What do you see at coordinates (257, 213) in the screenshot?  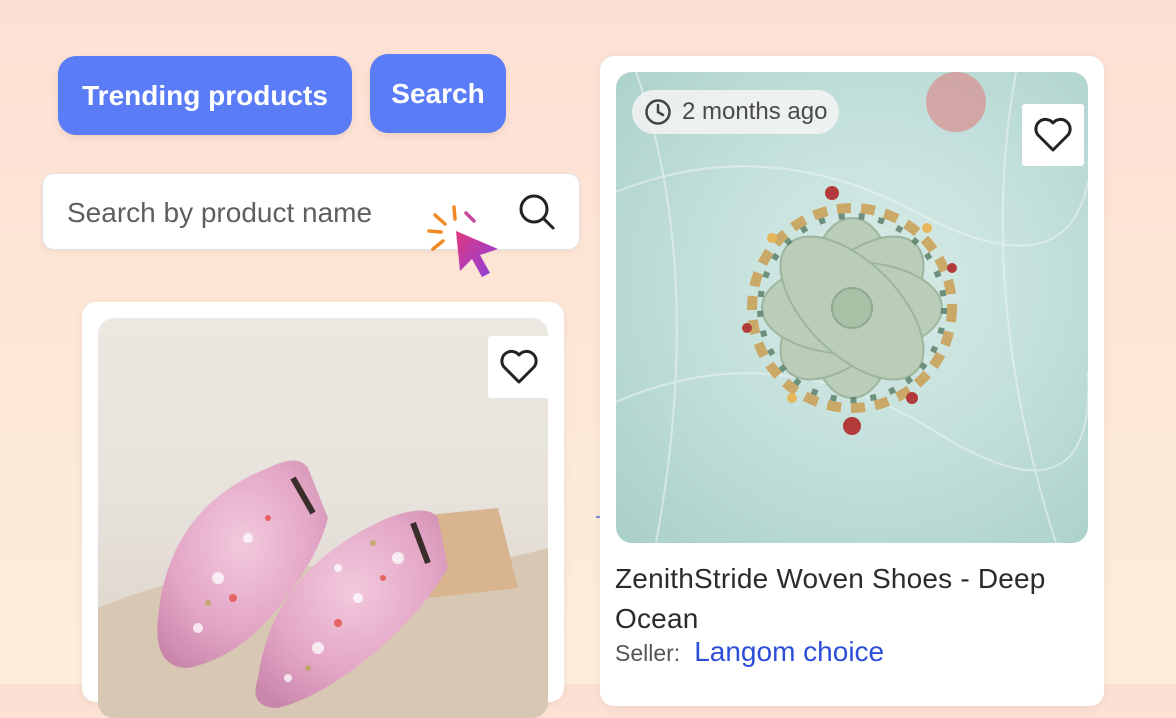 I see `search-input` at bounding box center [257, 213].